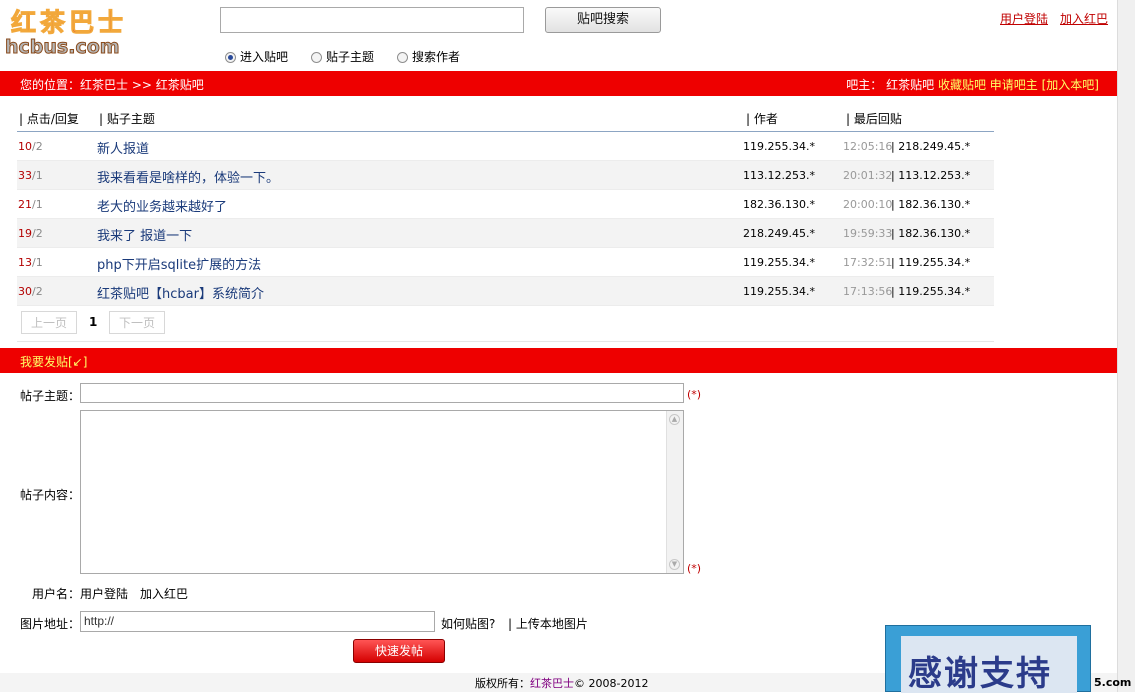 This screenshot has height=695, width=1135. Describe the element at coordinates (874, 119) in the screenshot. I see `header-last-reply: | 最后回贴` at that location.